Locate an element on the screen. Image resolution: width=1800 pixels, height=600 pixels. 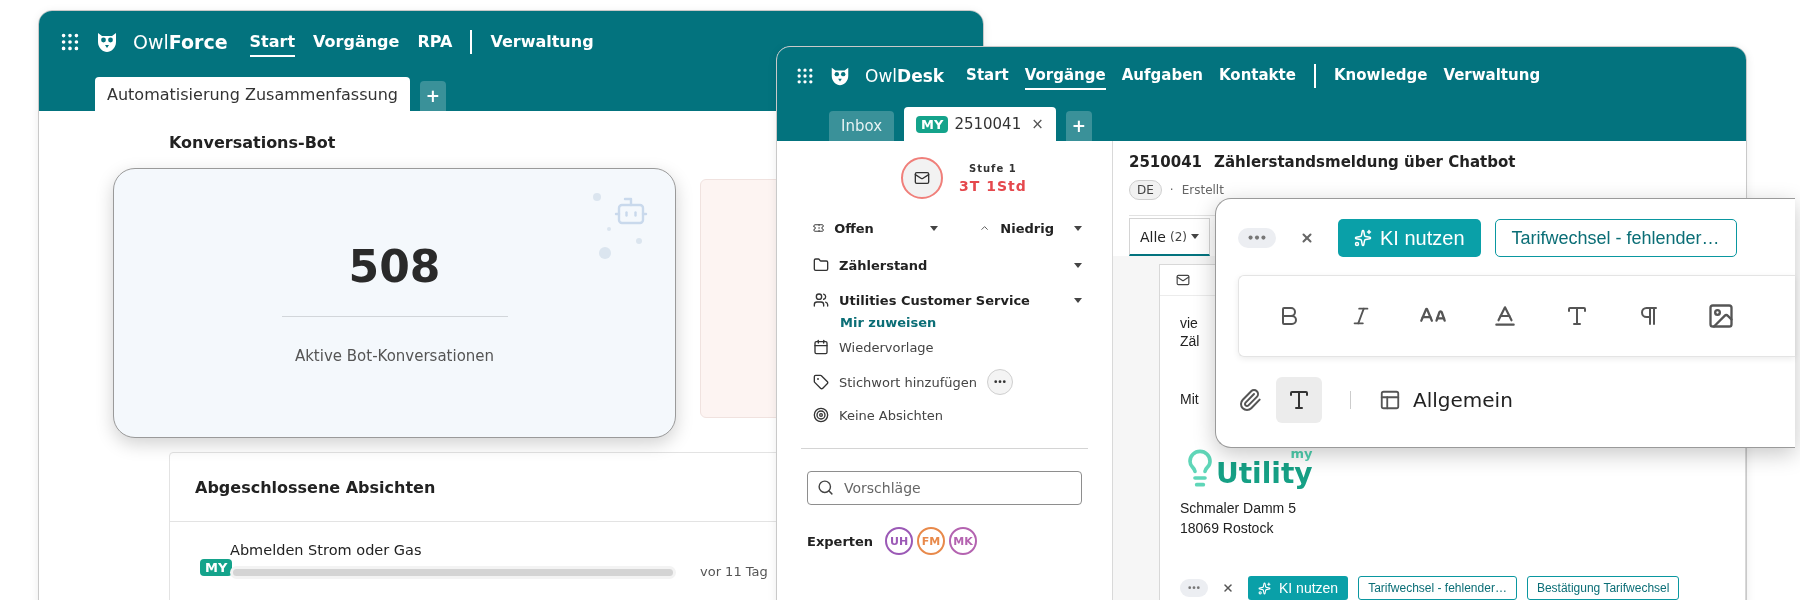
language-badge: DE is located at coordinates (1145, 190).